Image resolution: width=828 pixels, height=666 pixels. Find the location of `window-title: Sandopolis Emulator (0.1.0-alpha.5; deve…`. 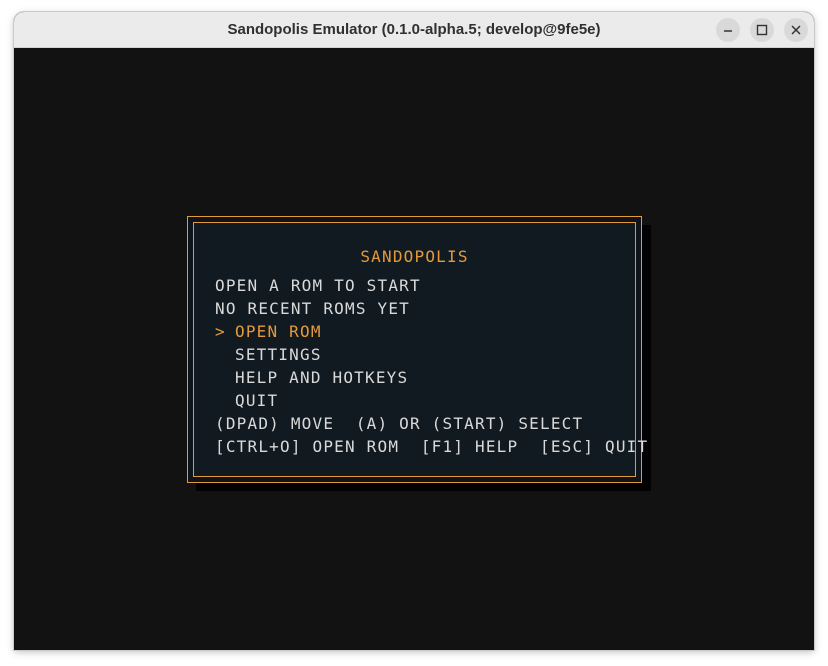

window-title: Sandopolis Emulator (0.1.0-alpha.5; deve… is located at coordinates (414, 29).